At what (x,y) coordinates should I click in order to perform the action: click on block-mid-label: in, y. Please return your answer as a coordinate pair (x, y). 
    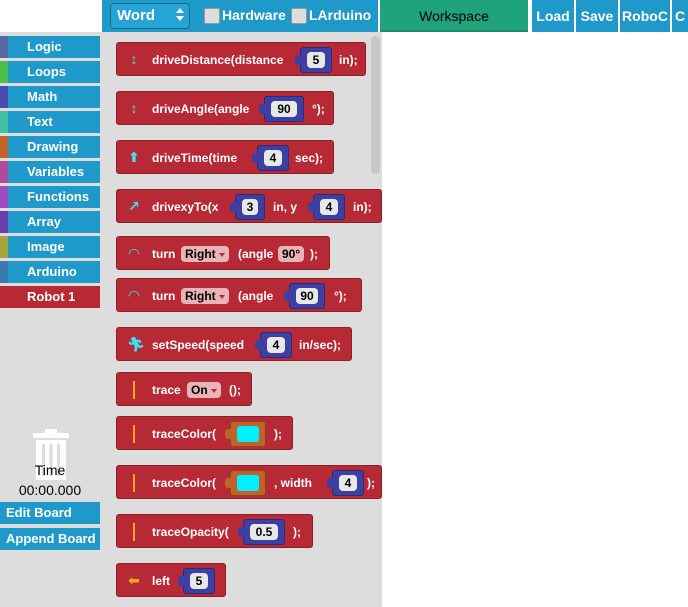
    Looking at the image, I should click on (285, 207).